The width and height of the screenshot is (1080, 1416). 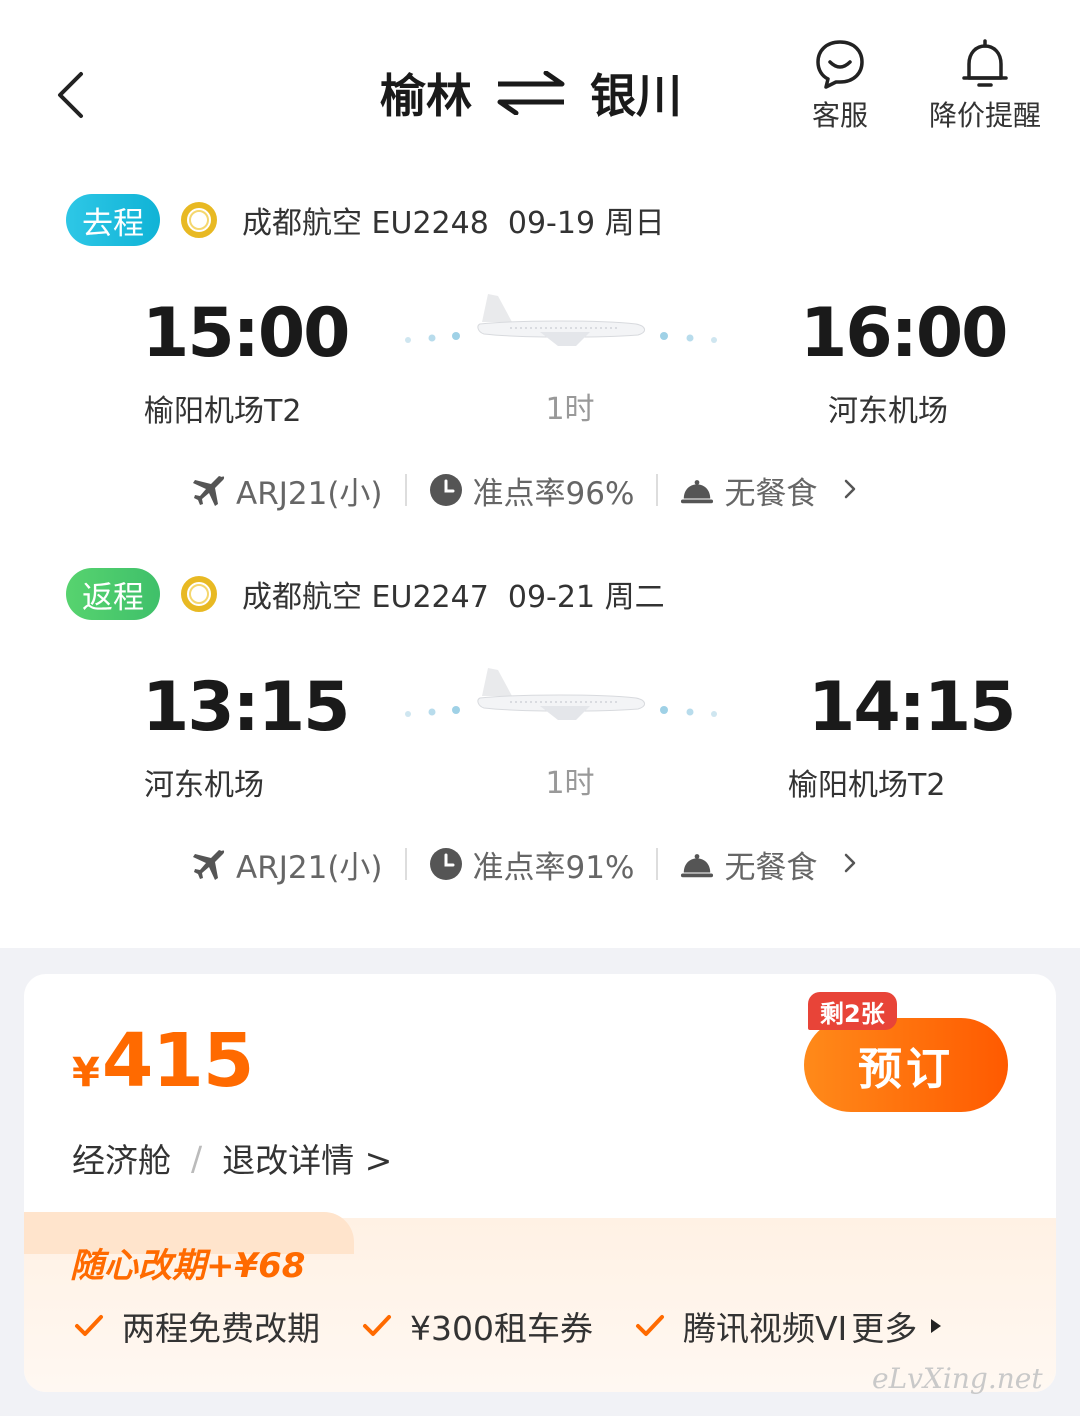 I want to click on flight-info: 成都航空 EU2247 09-21 周二, so click(x=453, y=597).